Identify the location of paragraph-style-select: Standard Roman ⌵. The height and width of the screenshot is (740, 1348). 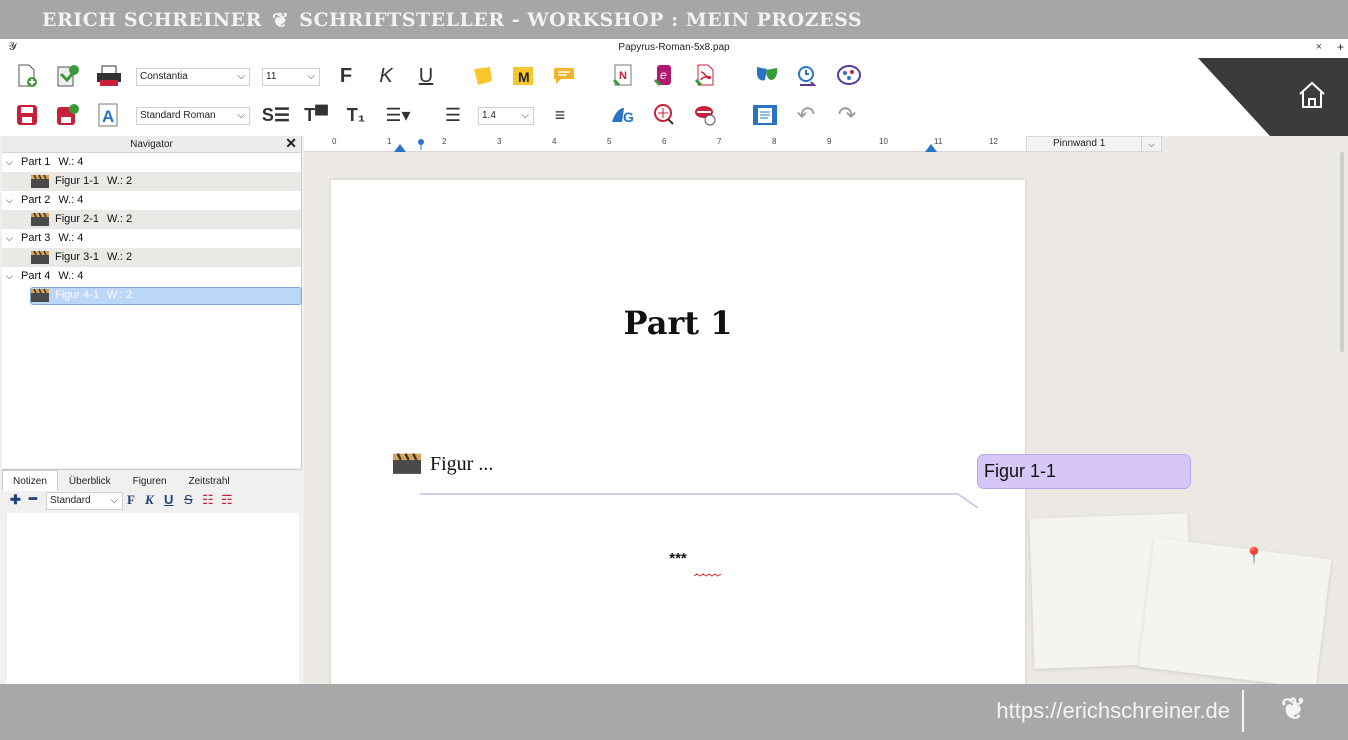
(193, 116).